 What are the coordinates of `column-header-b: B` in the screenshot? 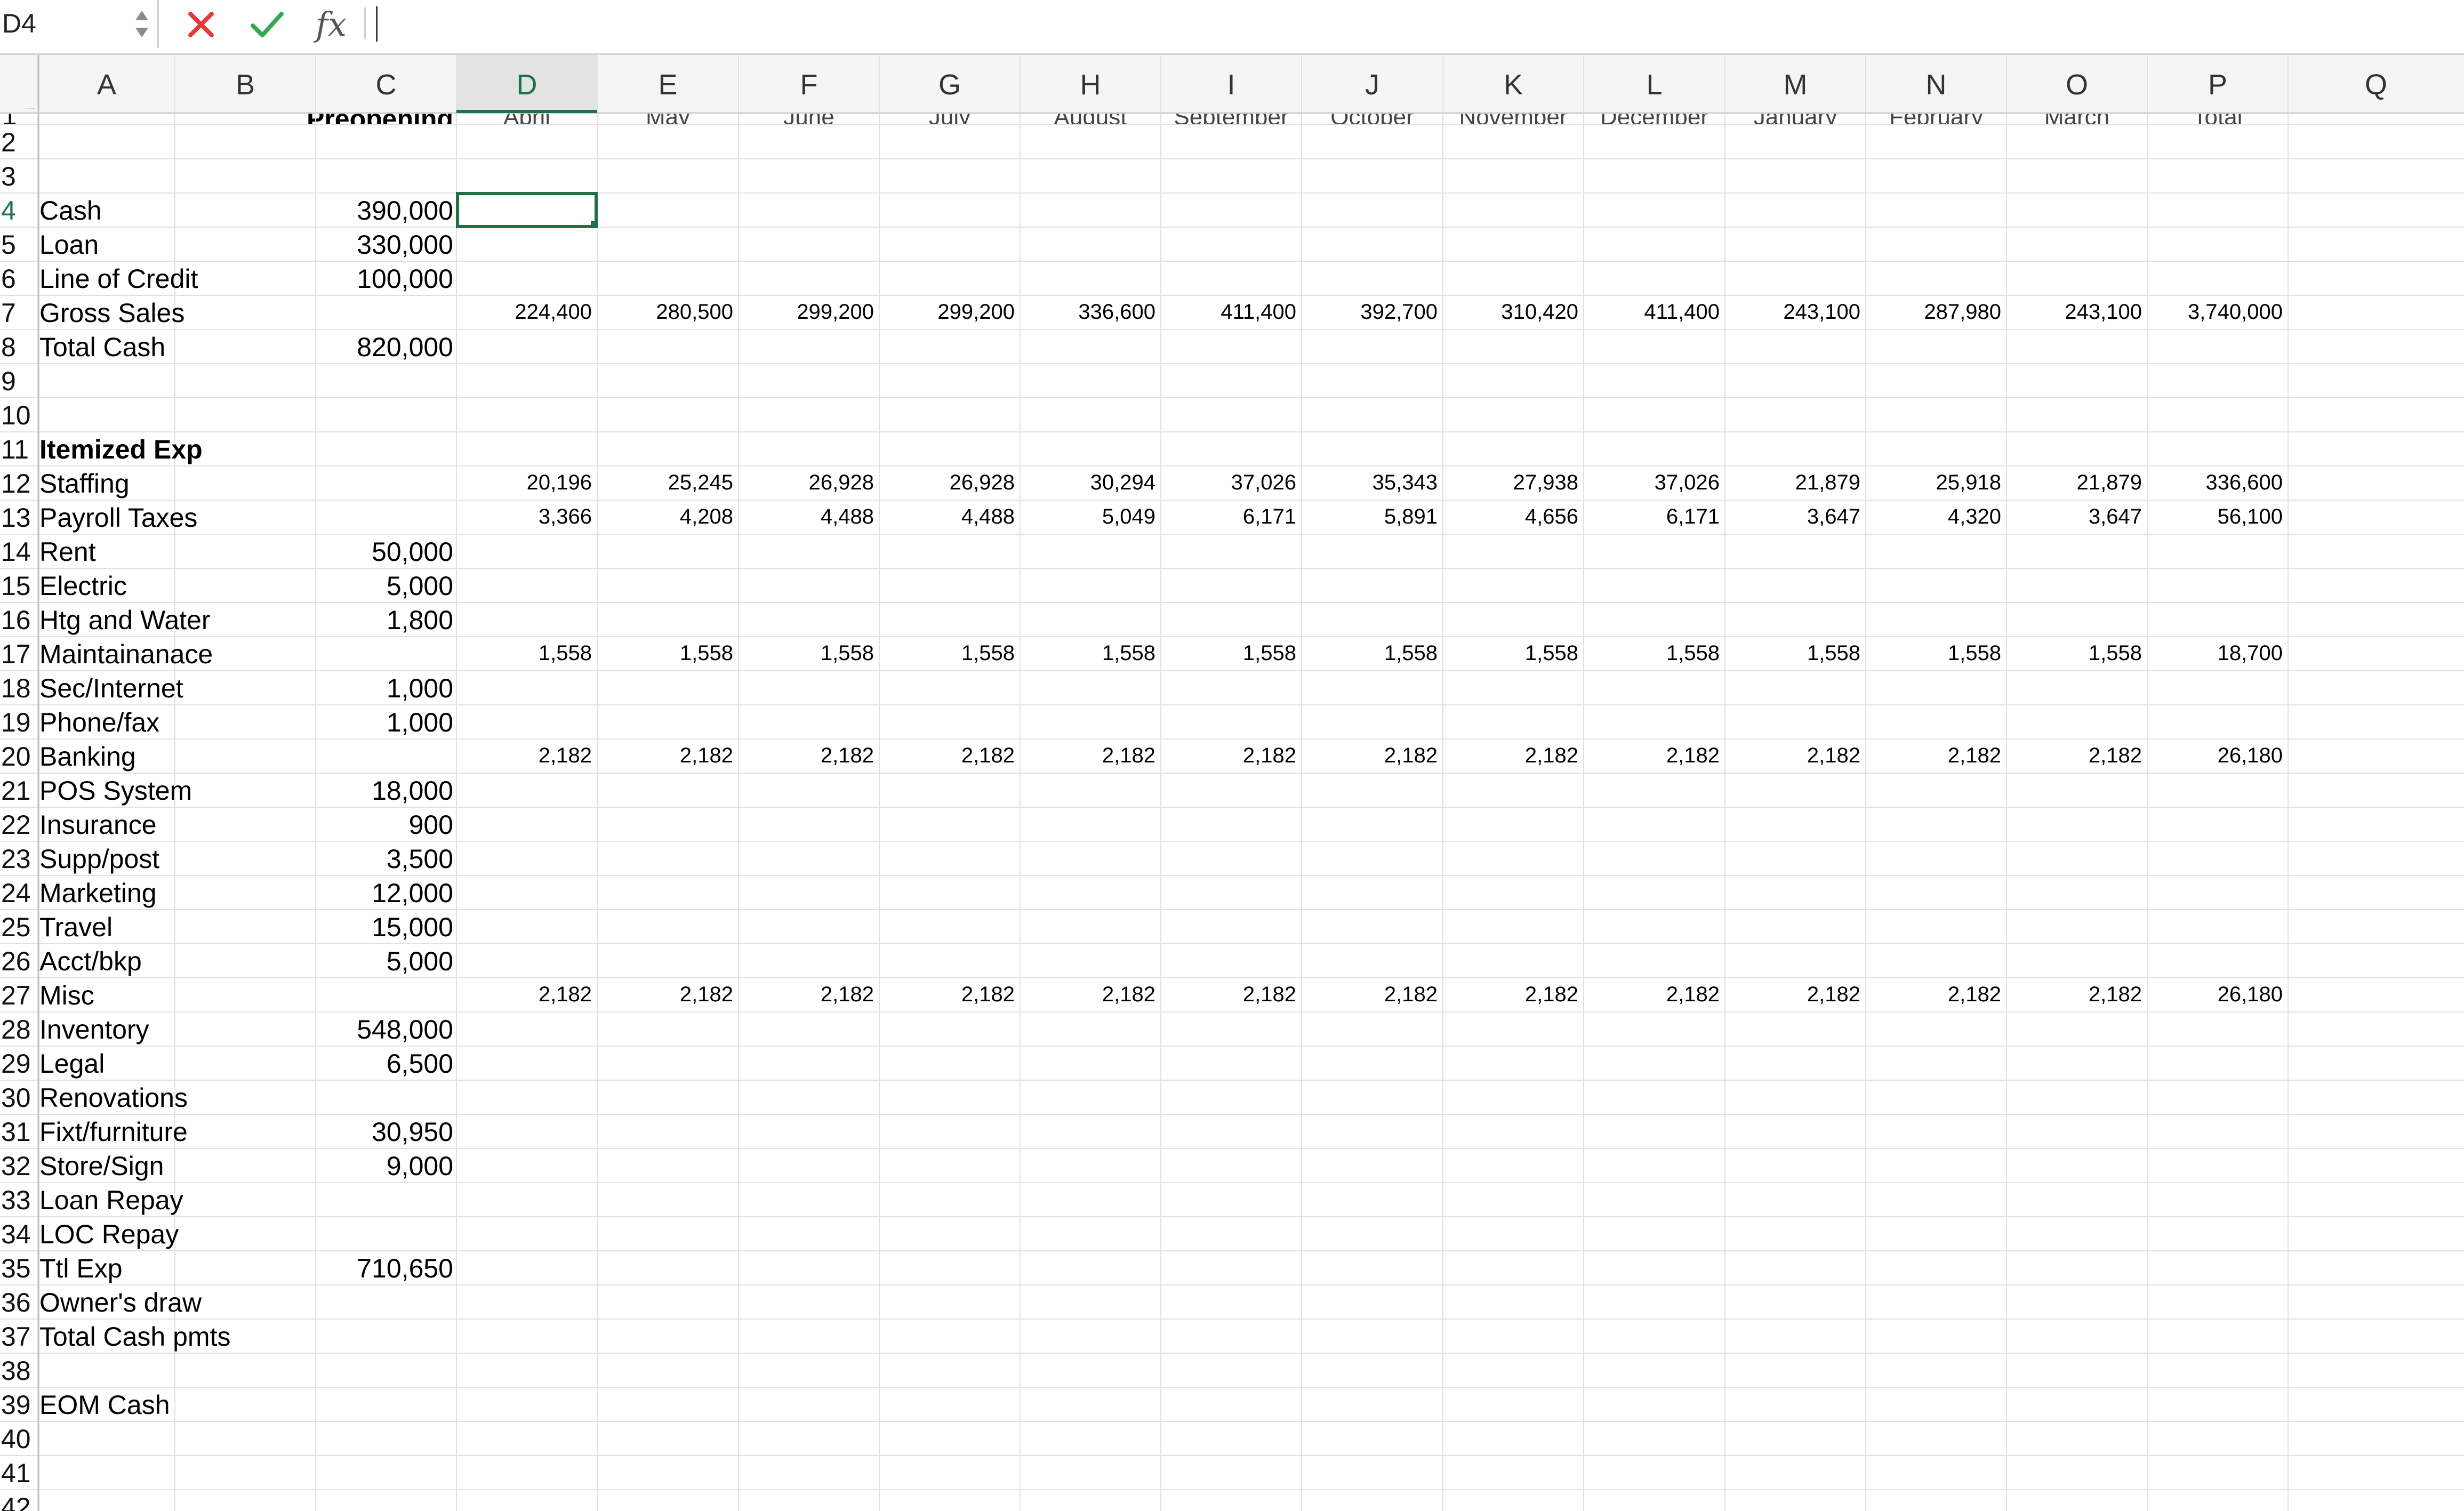 It's located at (245, 85).